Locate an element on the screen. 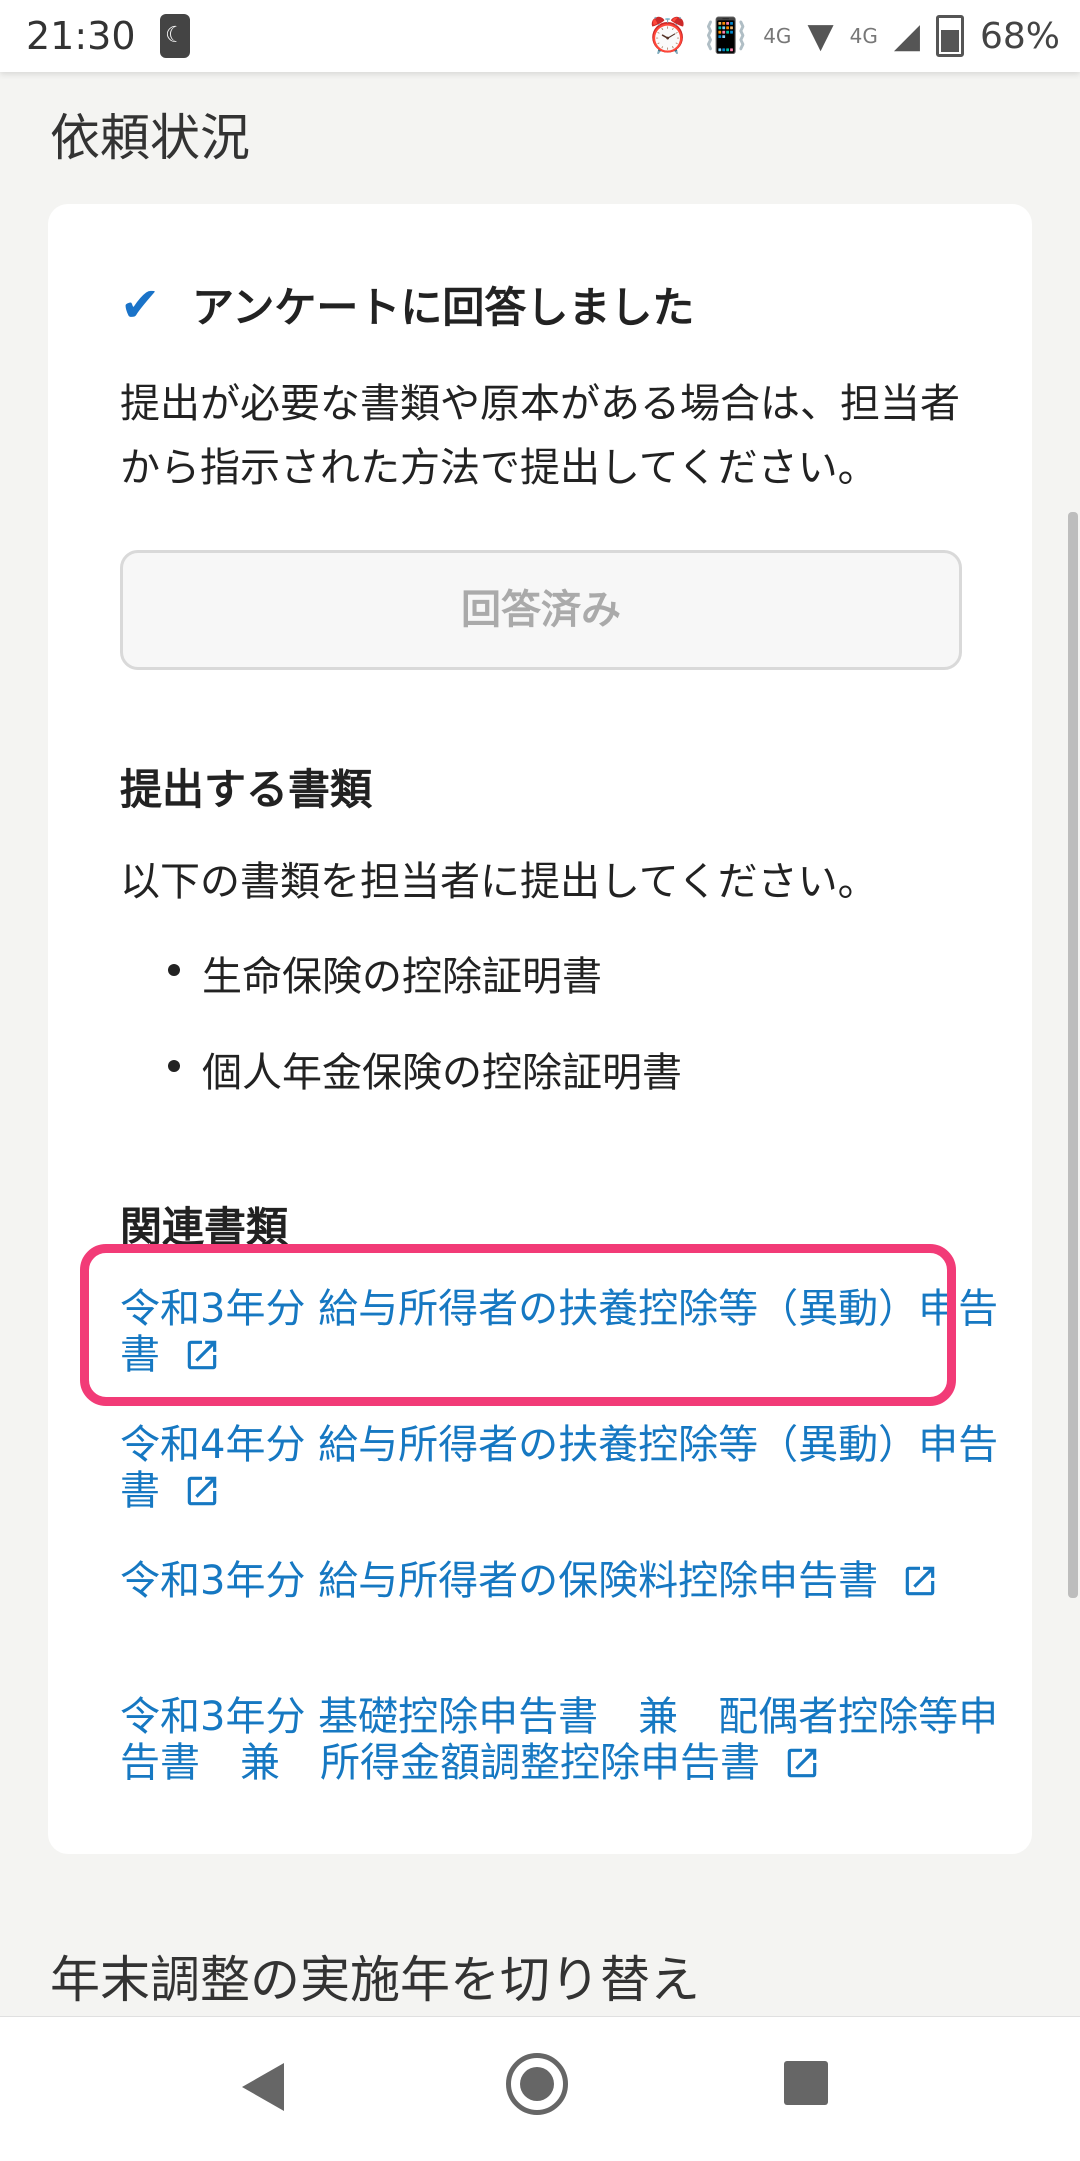 The height and width of the screenshot is (2161, 1080). navigation-bar is located at coordinates (540, 2088).